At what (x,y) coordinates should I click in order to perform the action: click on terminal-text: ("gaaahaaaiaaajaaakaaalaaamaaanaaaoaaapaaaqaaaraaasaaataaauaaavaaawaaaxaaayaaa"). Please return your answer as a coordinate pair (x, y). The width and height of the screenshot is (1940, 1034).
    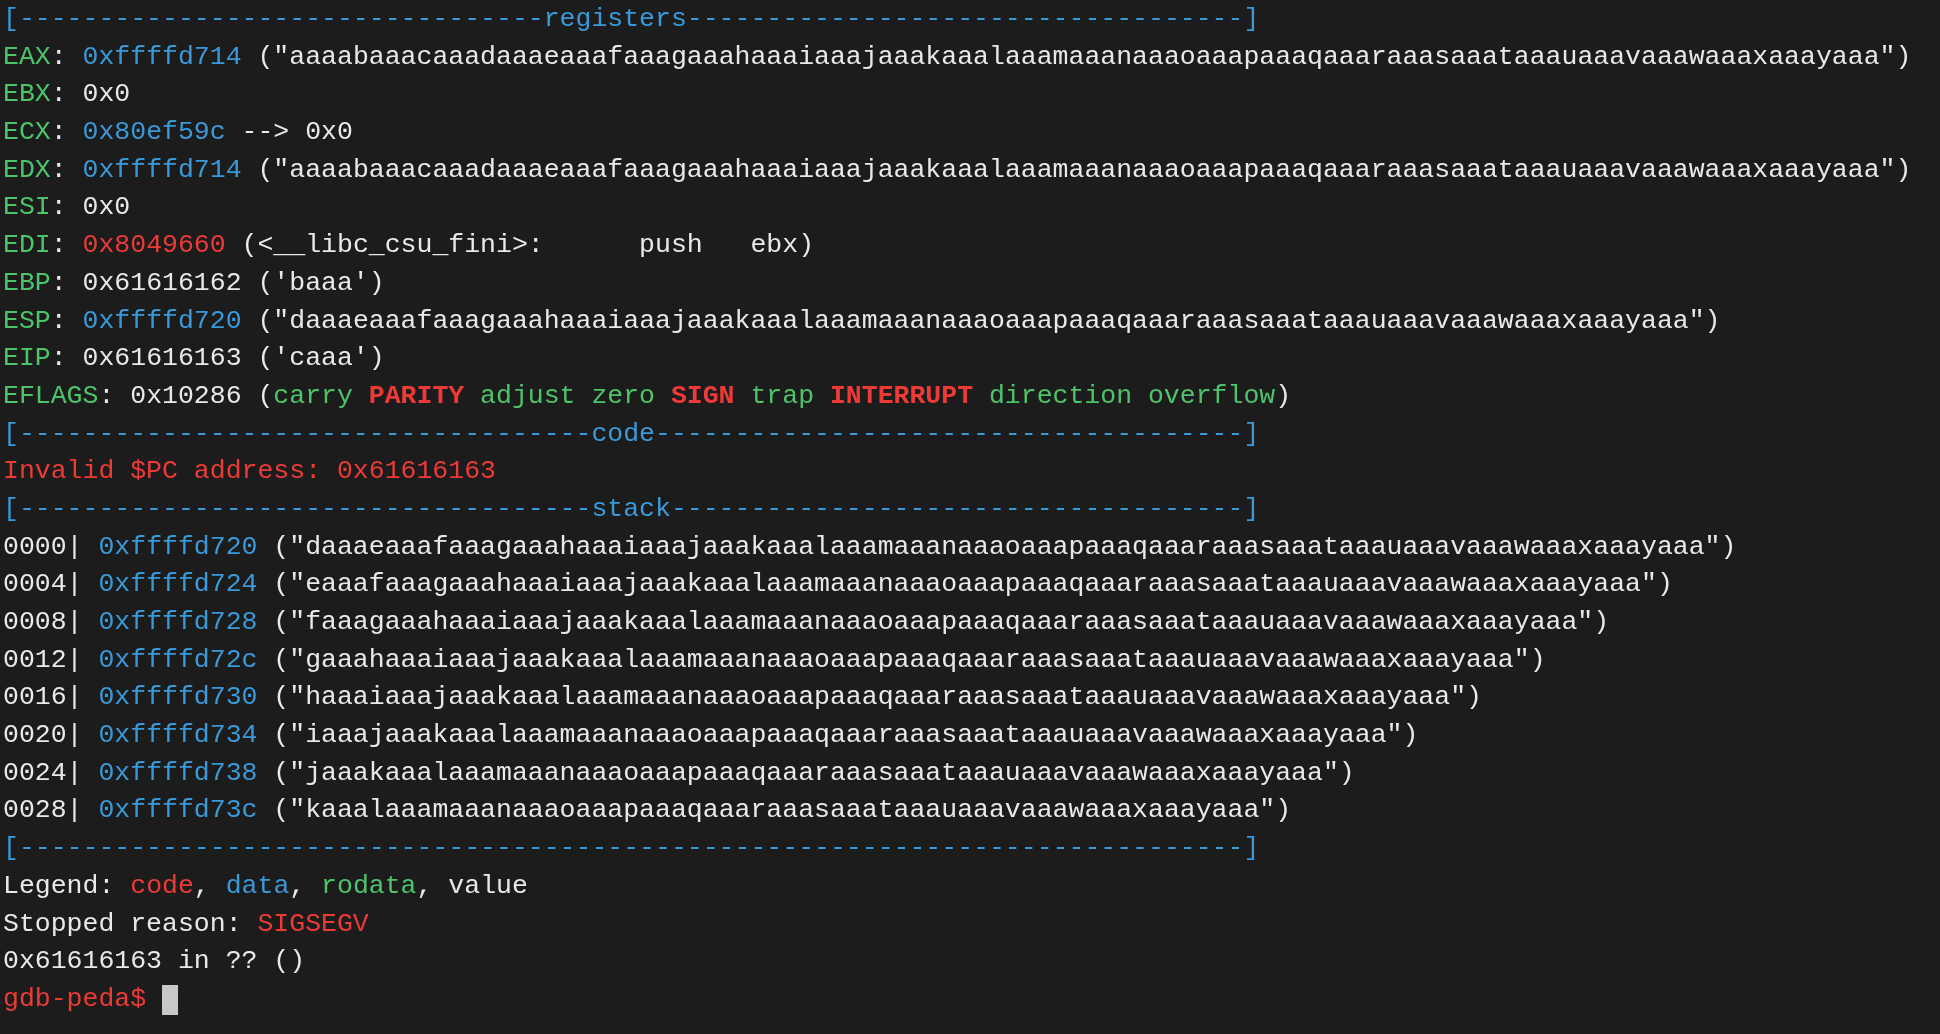
    Looking at the image, I should click on (909, 660).